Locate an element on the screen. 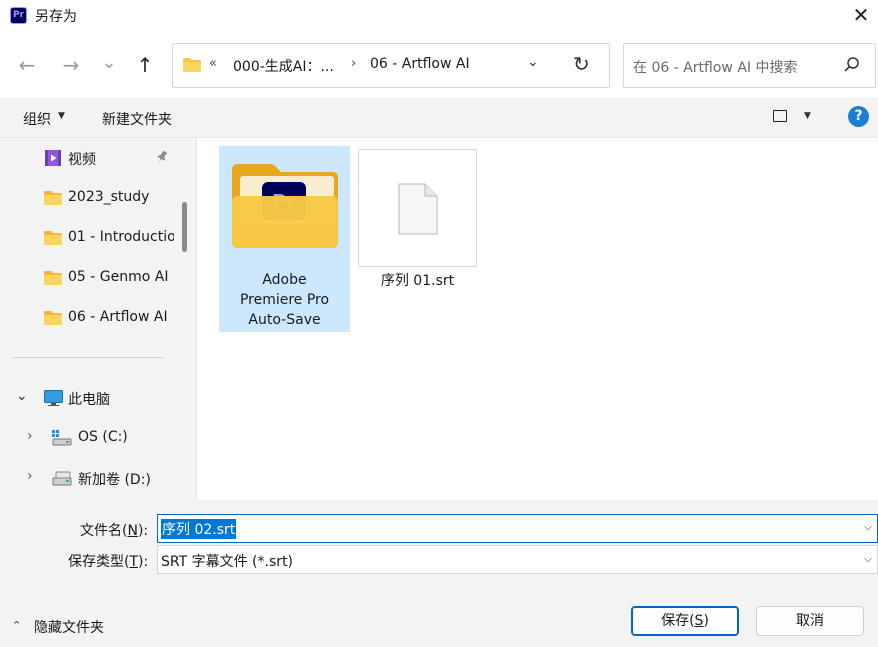 The height and width of the screenshot is (647, 878). sidebar-item-label: 05 - Genmo AI is located at coordinates (118, 277).